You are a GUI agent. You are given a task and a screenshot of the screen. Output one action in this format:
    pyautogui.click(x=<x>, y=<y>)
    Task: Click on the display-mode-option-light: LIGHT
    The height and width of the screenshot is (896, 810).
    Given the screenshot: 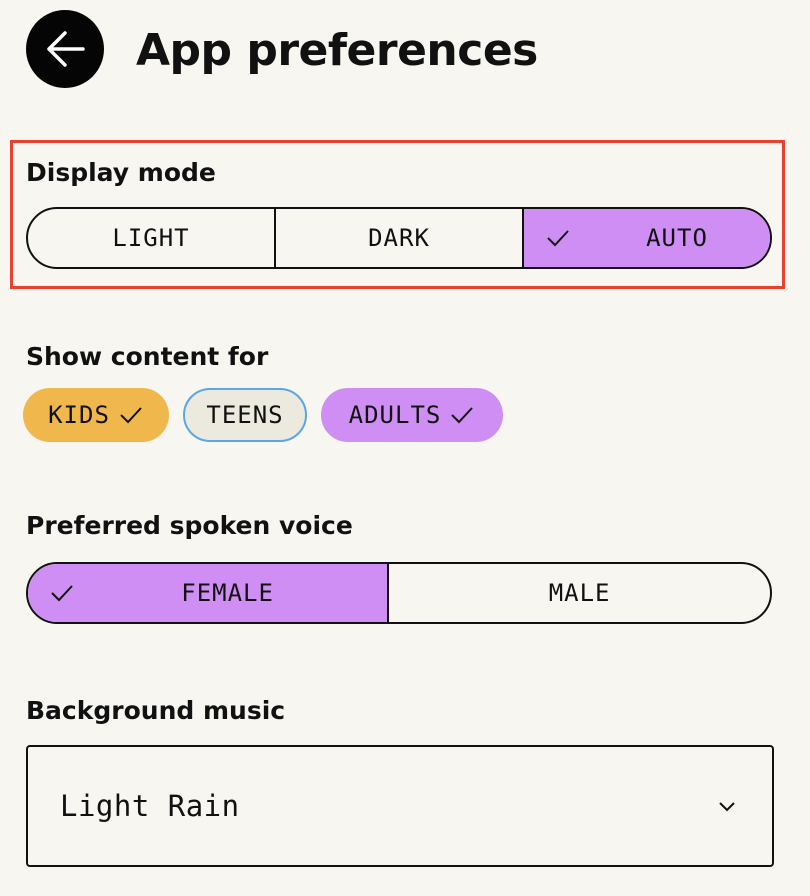 What is the action you would take?
    pyautogui.click(x=151, y=238)
    